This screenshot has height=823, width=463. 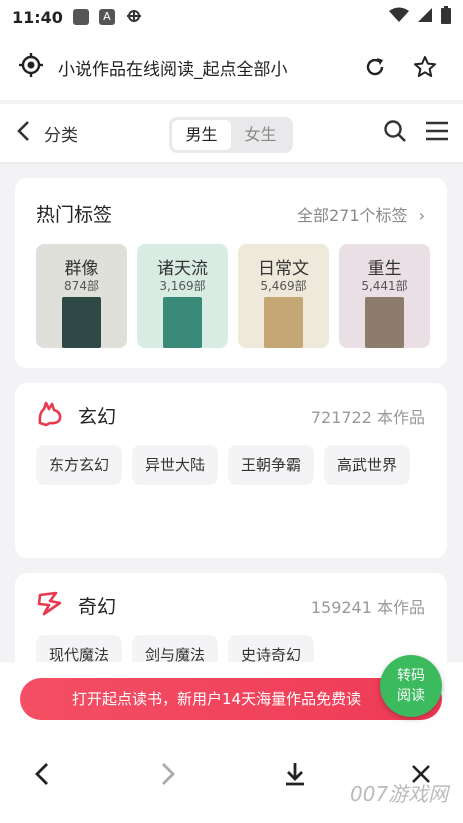 I want to click on hot-tags-title: 热门标签, so click(x=74, y=215).